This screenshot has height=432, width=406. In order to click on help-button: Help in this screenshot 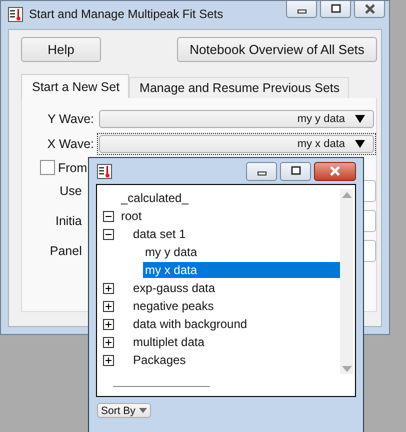, I will do `click(61, 49)`.